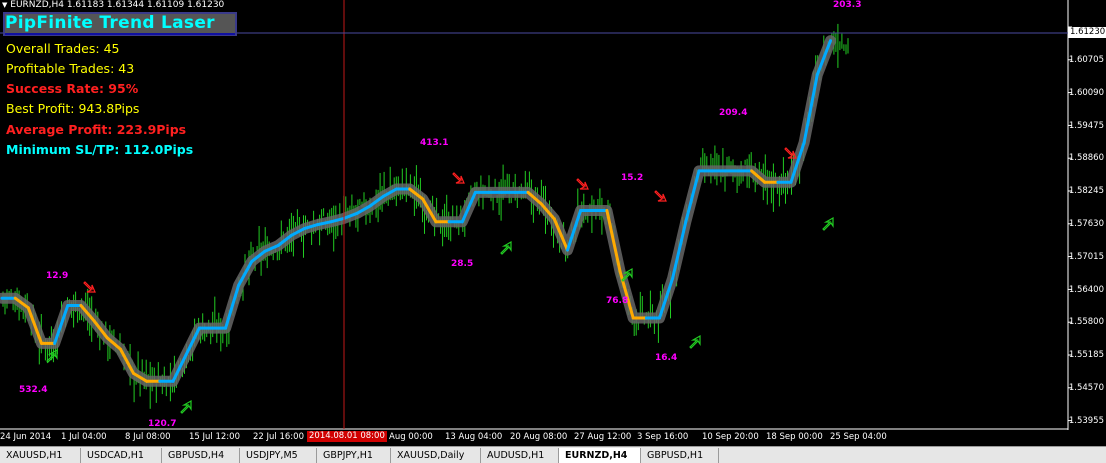 The height and width of the screenshot is (463, 1106). What do you see at coordinates (539, 437) in the screenshot?
I see `time-tick-label: 20 Aug 08:00` at bounding box center [539, 437].